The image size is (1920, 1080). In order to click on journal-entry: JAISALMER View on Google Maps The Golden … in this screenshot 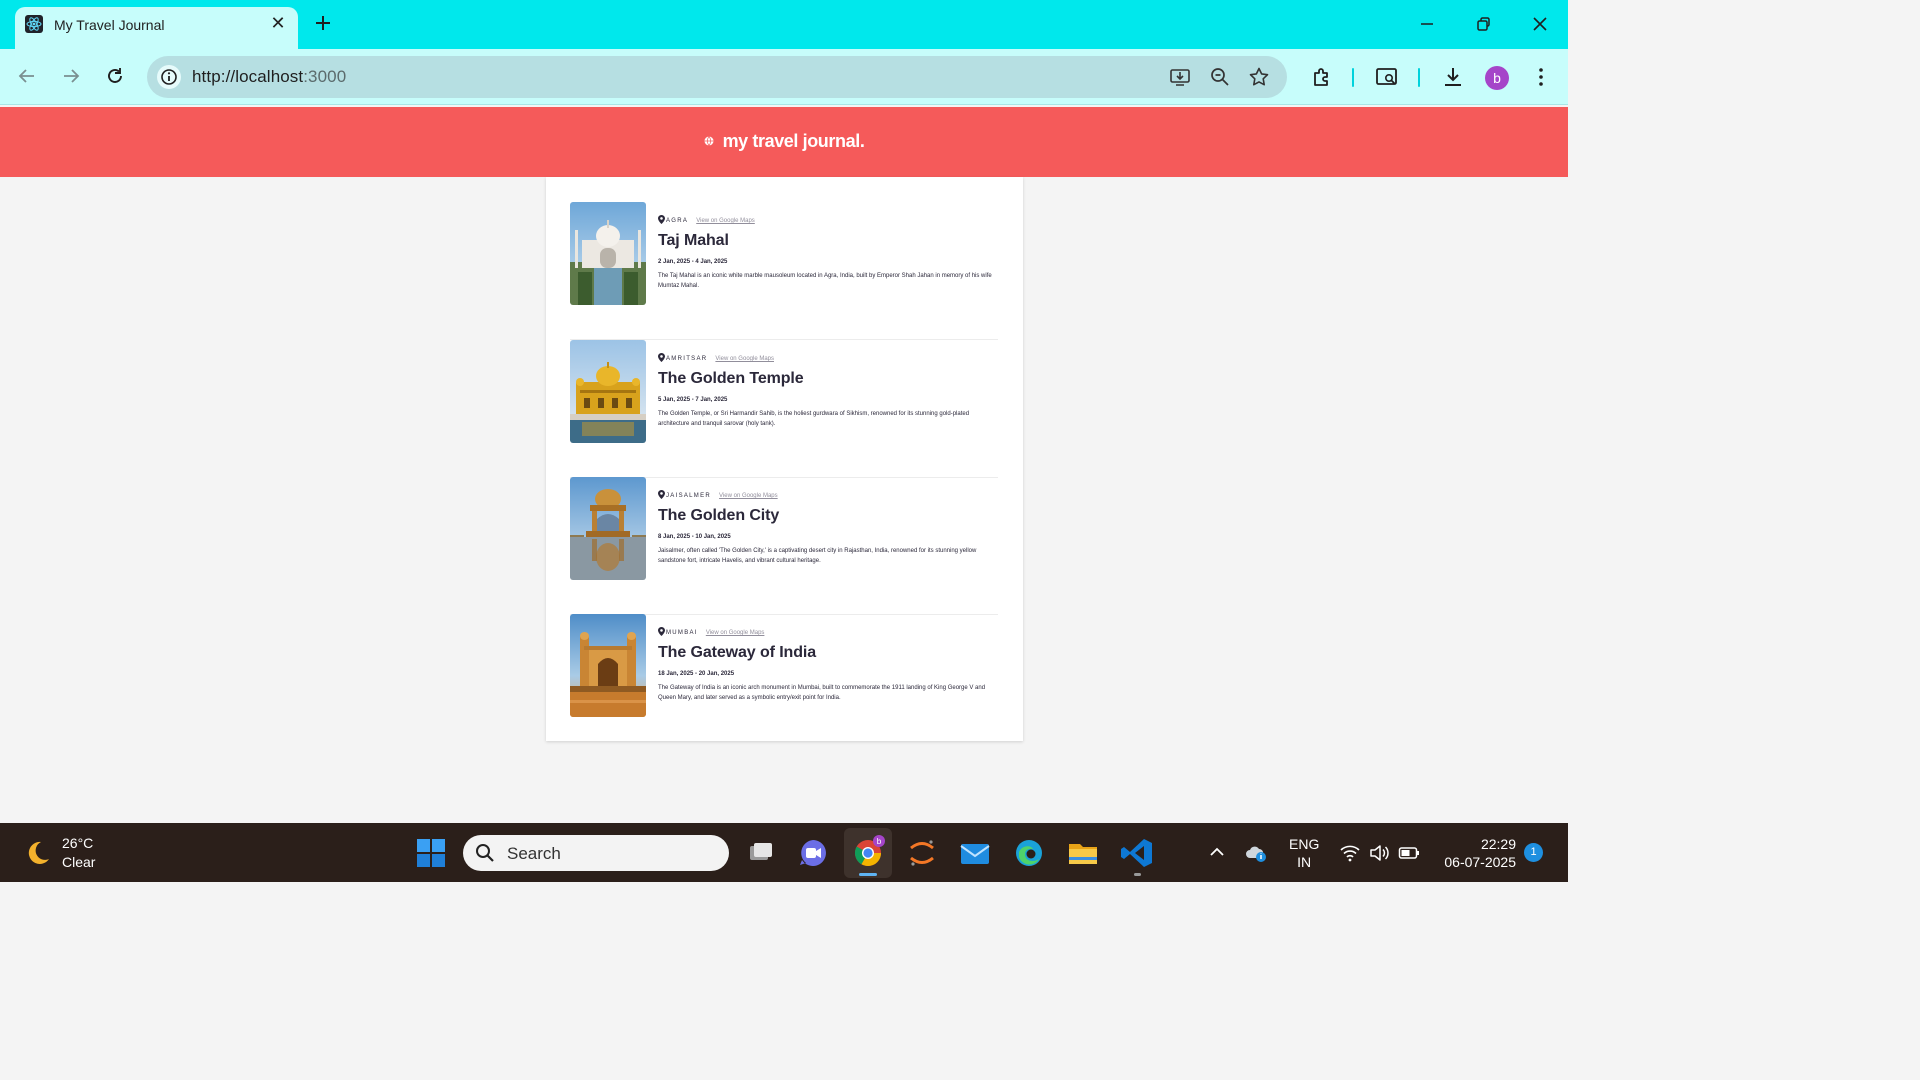, I will do `click(784, 546)`.